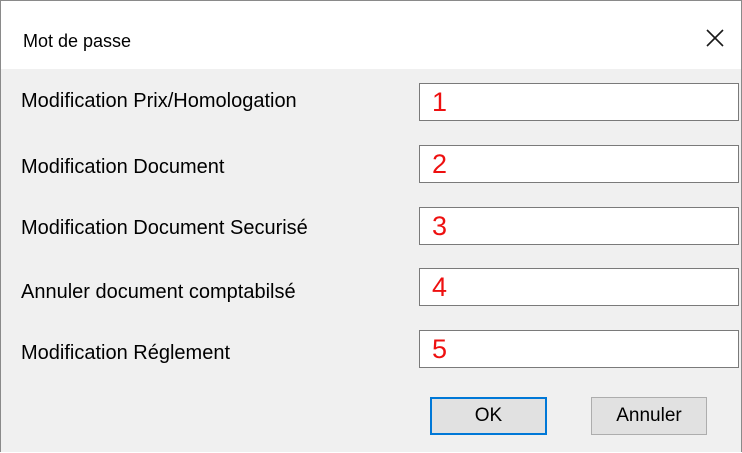 This screenshot has height=453, width=742. What do you see at coordinates (440, 349) in the screenshot?
I see `field-value: 5` at bounding box center [440, 349].